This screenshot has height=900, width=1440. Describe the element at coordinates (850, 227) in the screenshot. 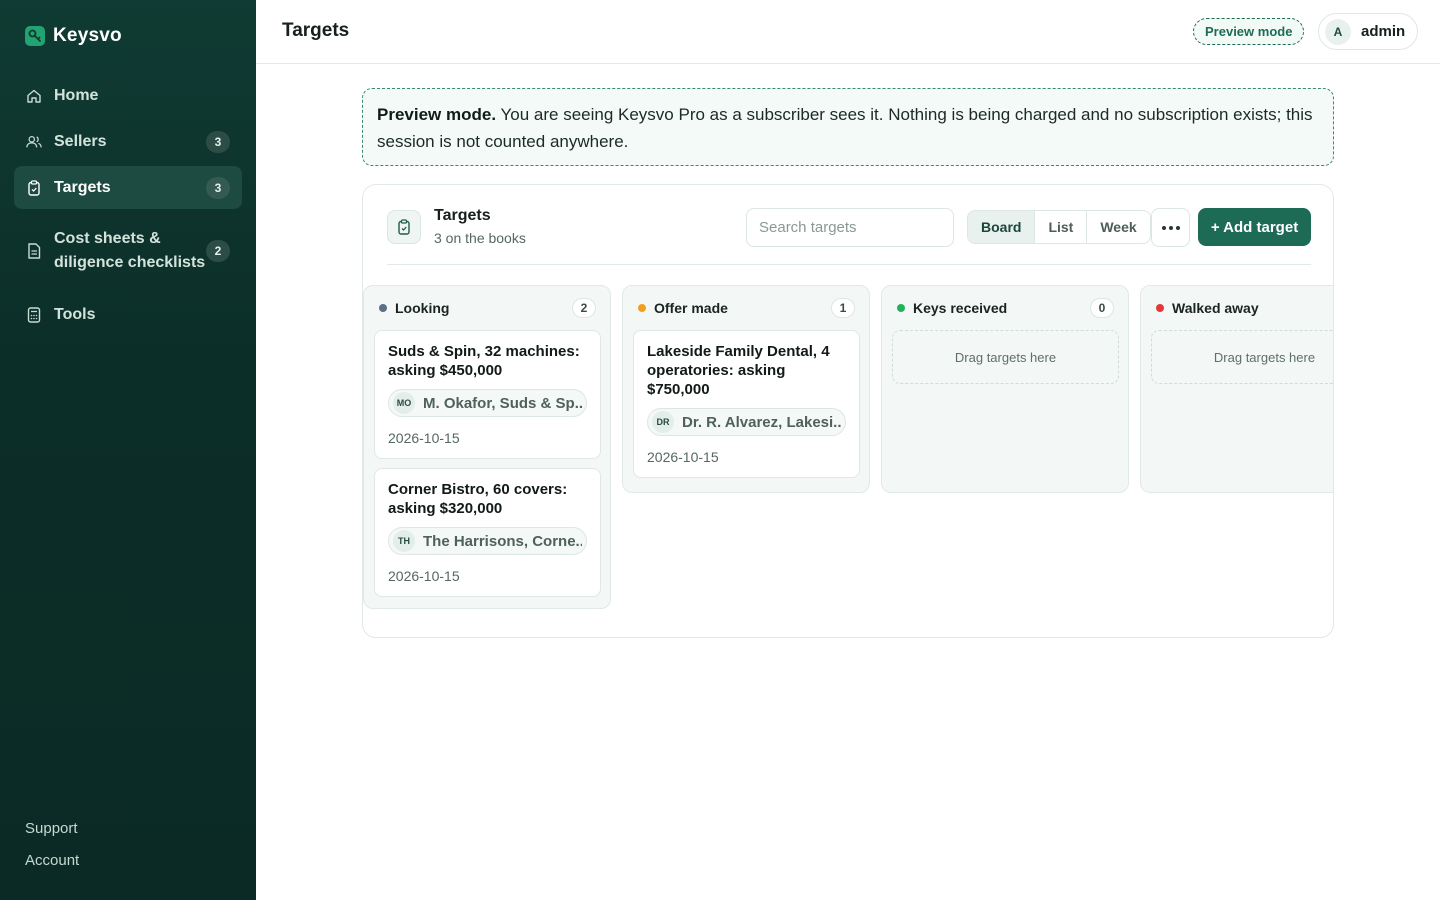

I see `search-input` at that location.